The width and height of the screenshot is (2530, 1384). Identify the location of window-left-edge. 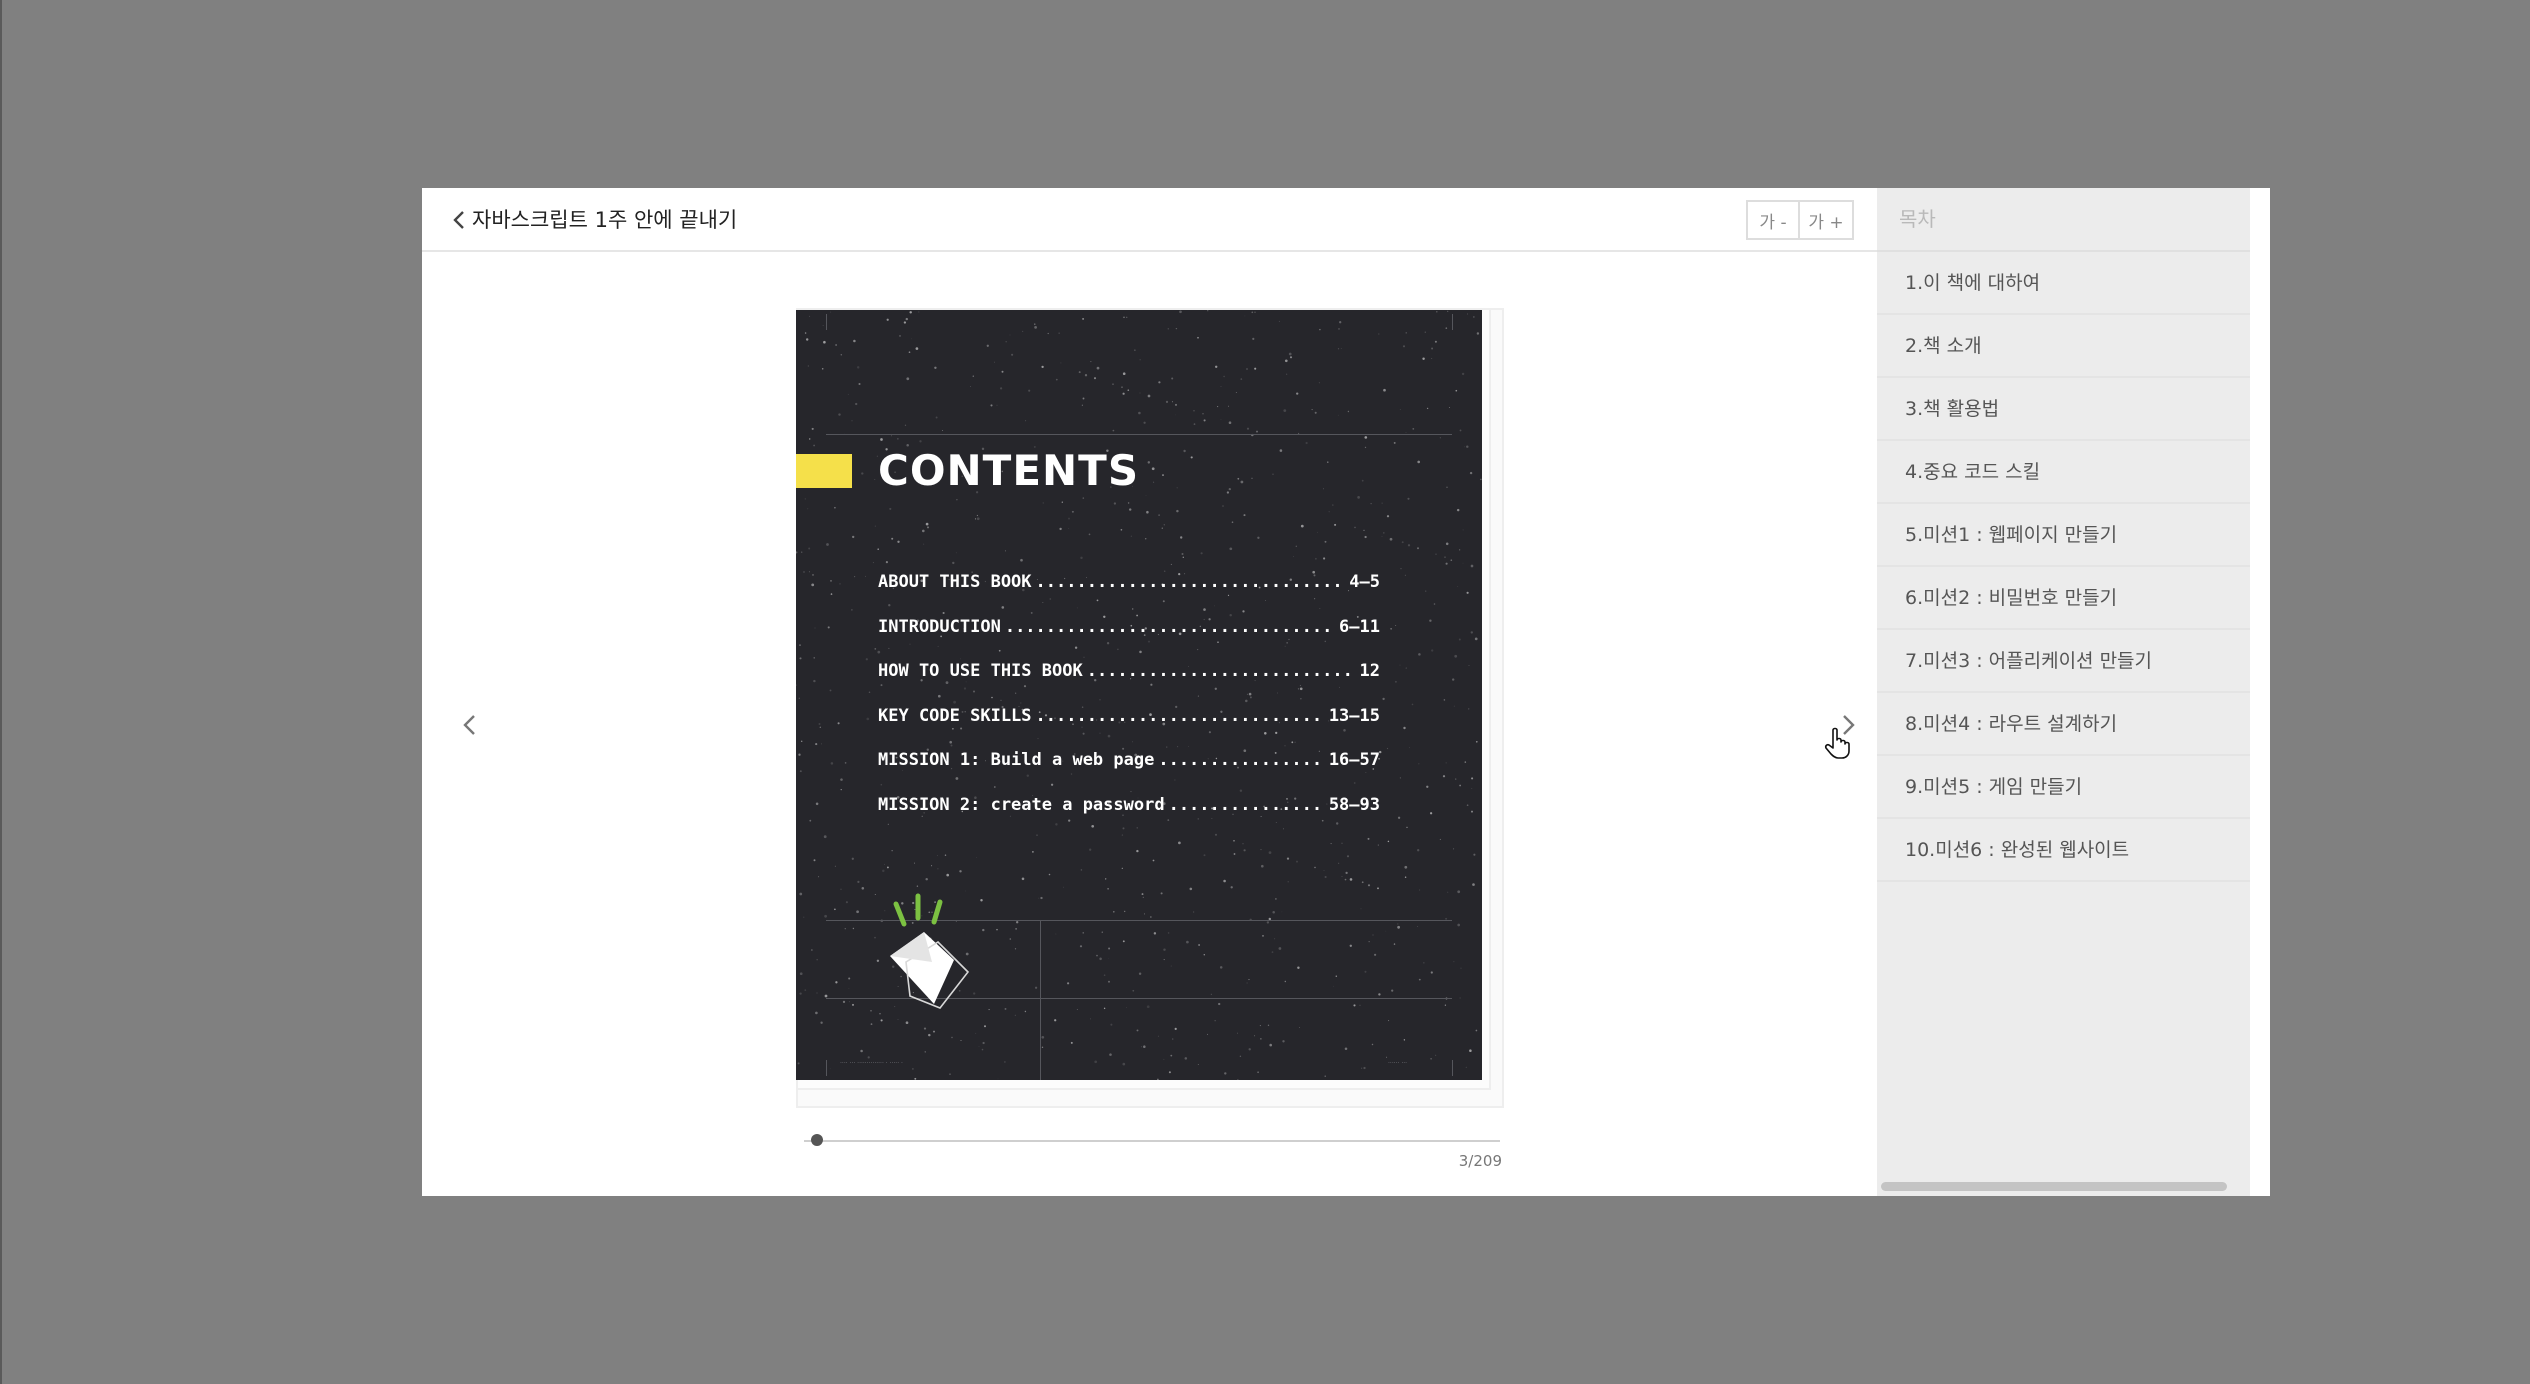
(1, 692).